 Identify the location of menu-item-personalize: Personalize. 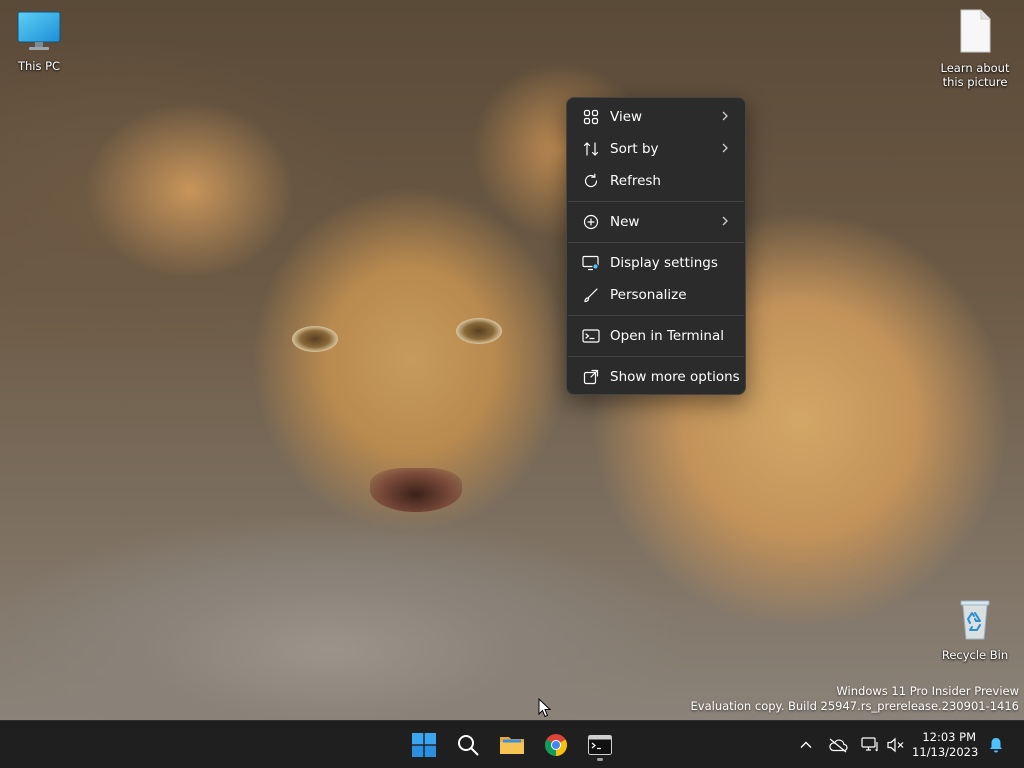
(656, 295).